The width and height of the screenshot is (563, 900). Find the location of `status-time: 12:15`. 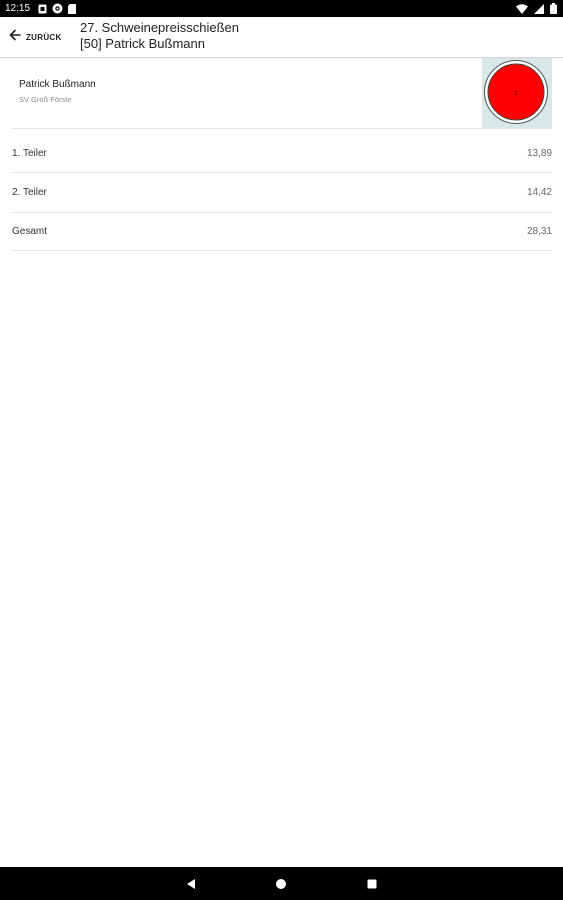

status-time: 12:15 is located at coordinates (18, 8).